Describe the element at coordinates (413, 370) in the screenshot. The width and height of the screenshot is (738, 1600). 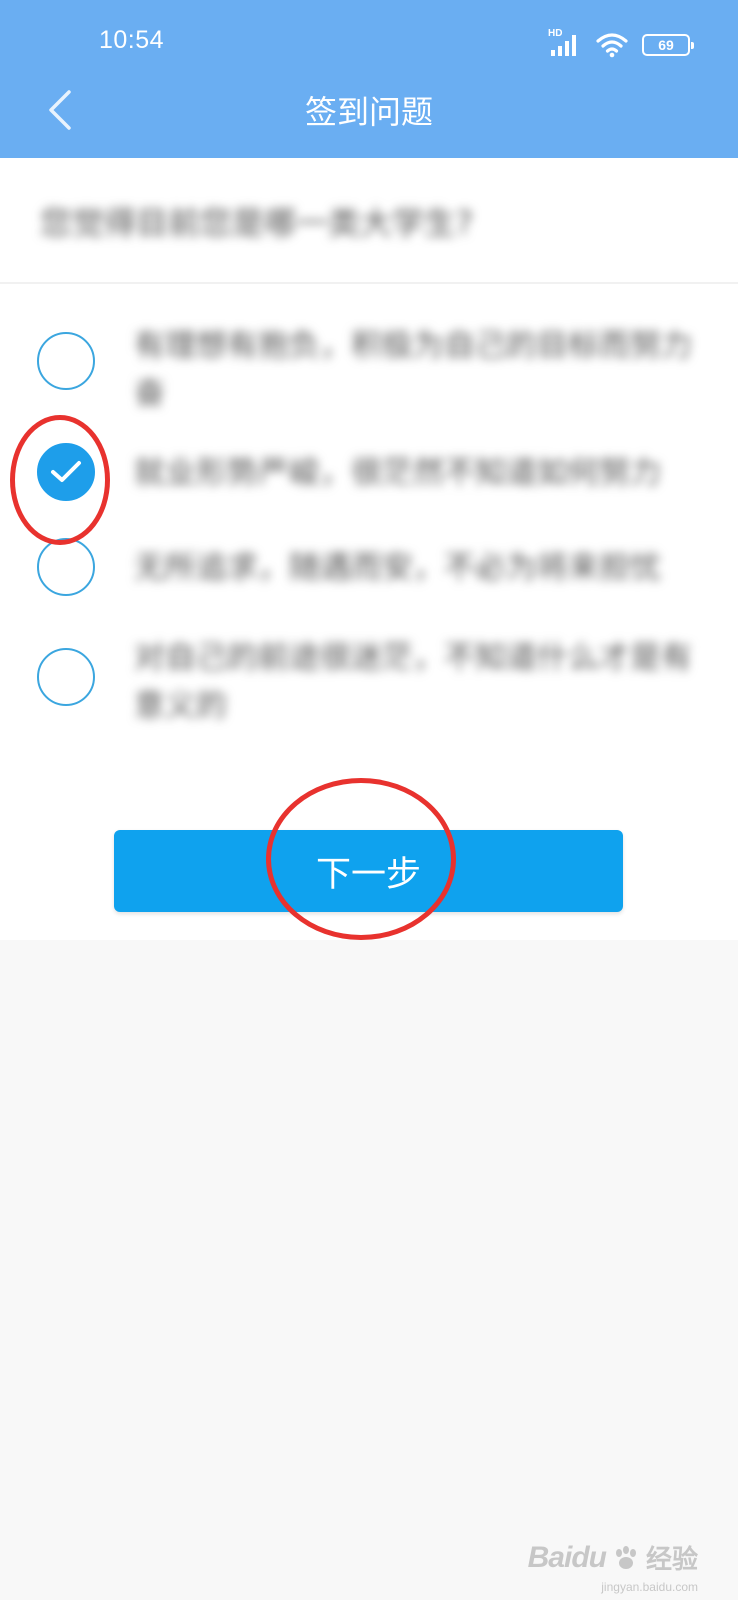
I see `option-label: 有理想有抱负，积极为自己的目标而努力奋` at that location.